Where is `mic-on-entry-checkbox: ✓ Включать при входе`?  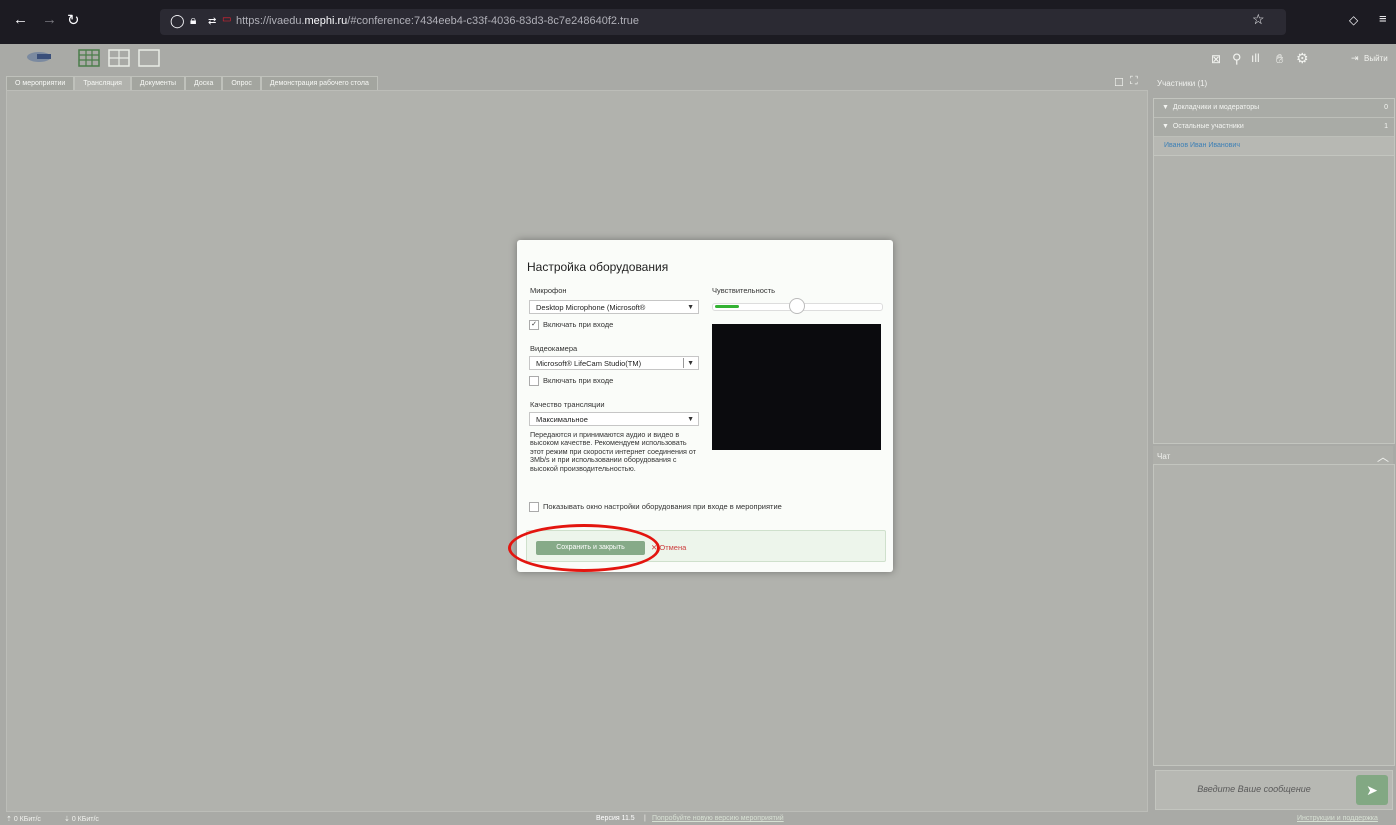
mic-on-entry-checkbox: ✓ Включать при входе is located at coordinates (571, 325).